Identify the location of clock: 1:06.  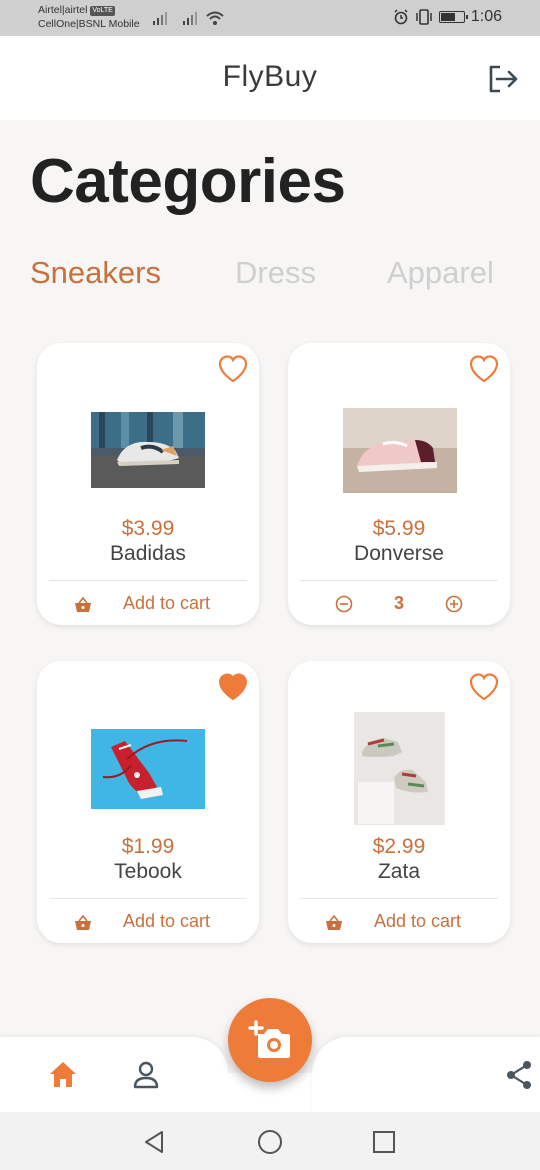
(486, 16).